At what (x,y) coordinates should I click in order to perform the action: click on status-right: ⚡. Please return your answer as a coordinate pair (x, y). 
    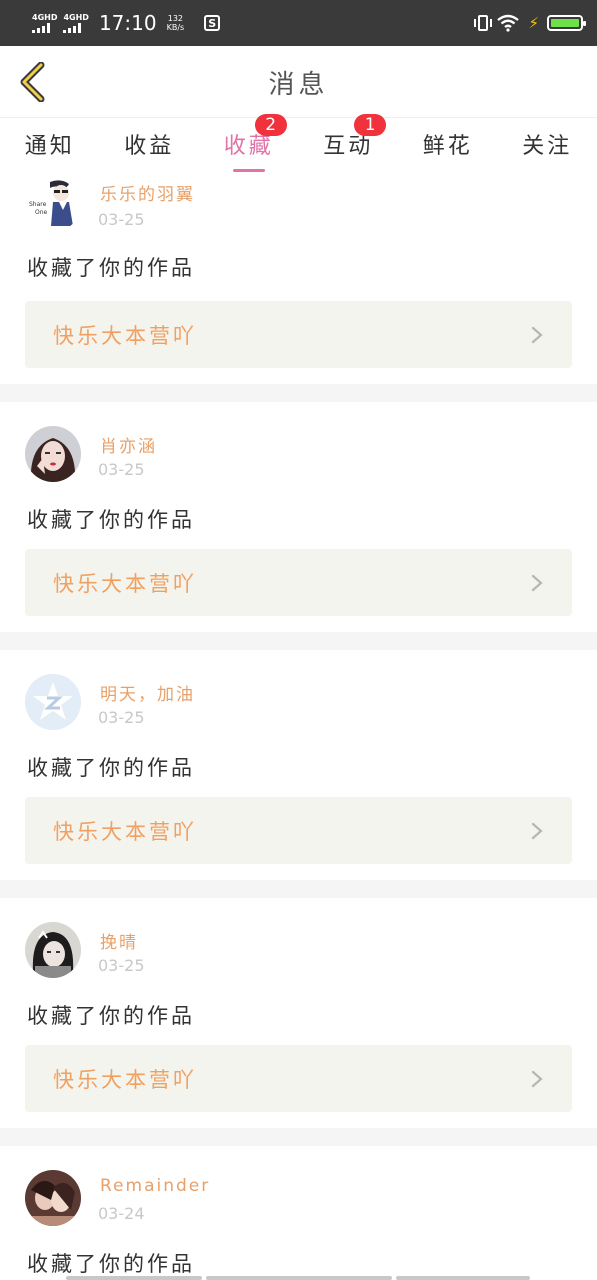
    Looking at the image, I should click on (530, 23).